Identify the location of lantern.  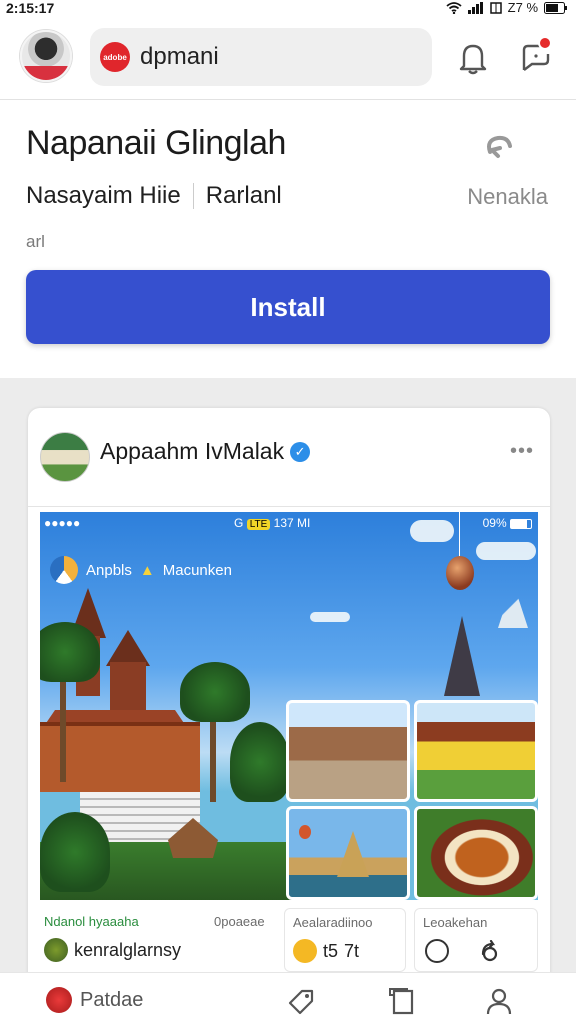
(460, 573).